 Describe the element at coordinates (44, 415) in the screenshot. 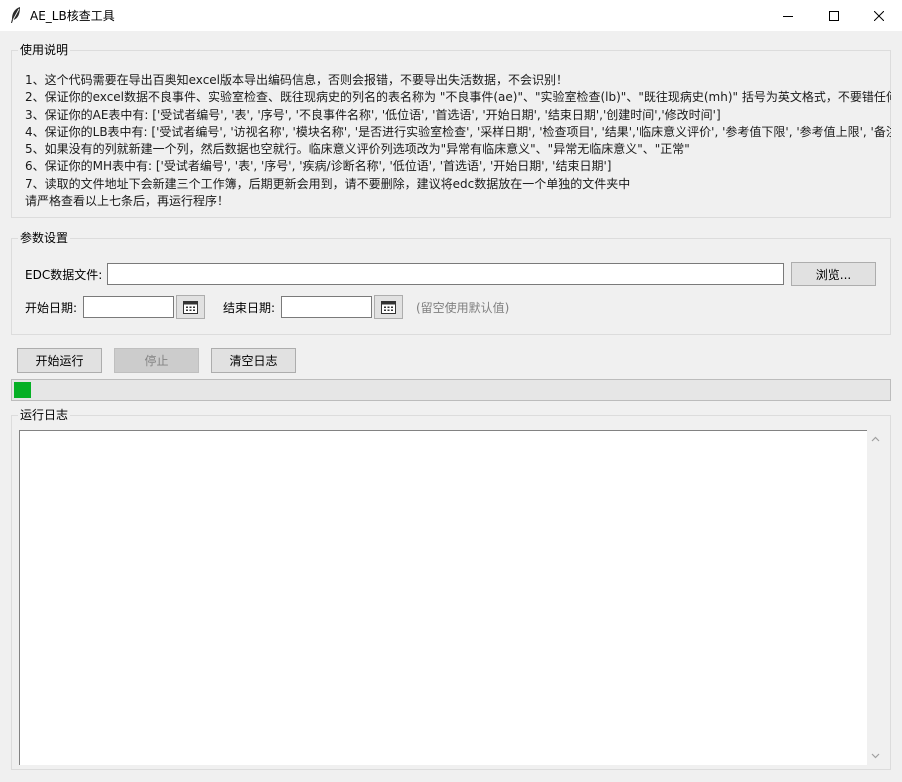

I see `log-group-label: 运行日志` at that location.